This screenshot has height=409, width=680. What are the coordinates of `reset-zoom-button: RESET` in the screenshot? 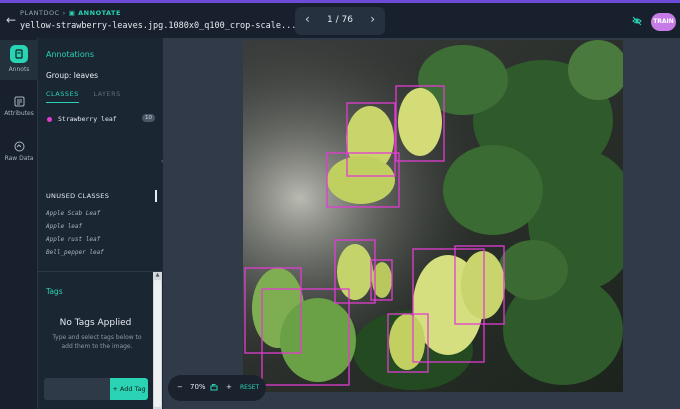 It's located at (249, 387).